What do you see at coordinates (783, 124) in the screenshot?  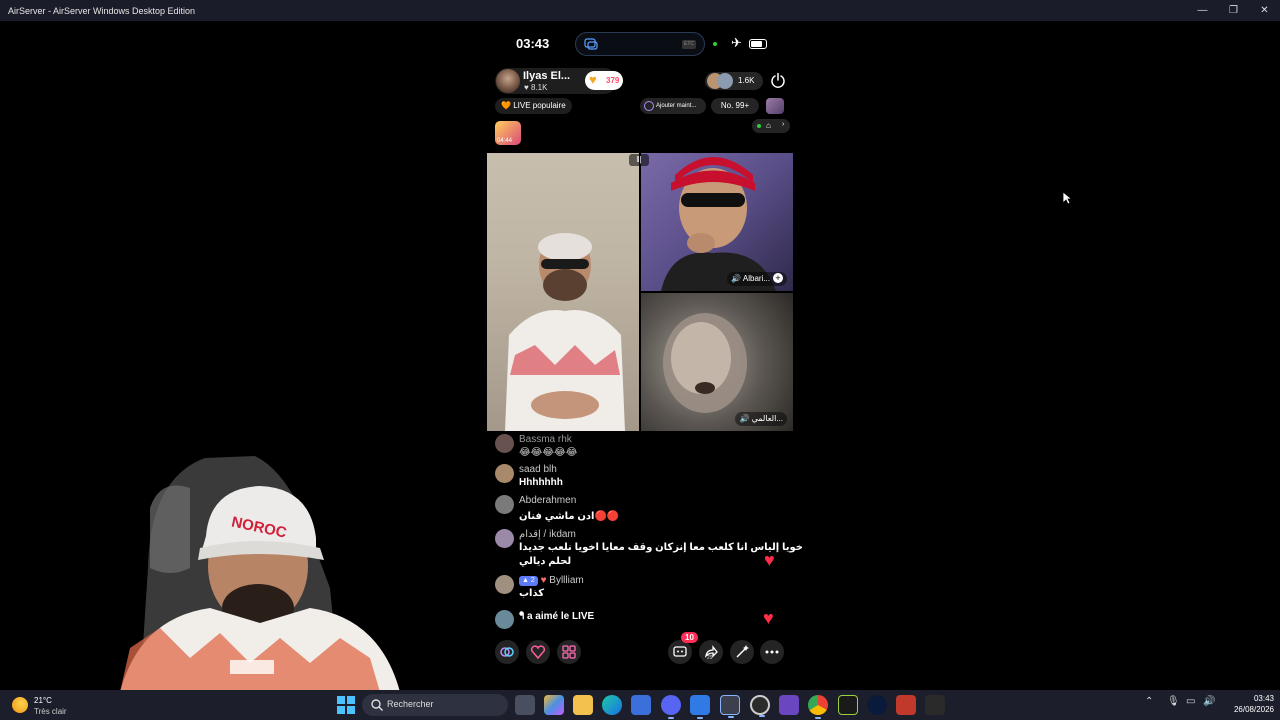 I see `chevron-right-icon: ›` at bounding box center [783, 124].